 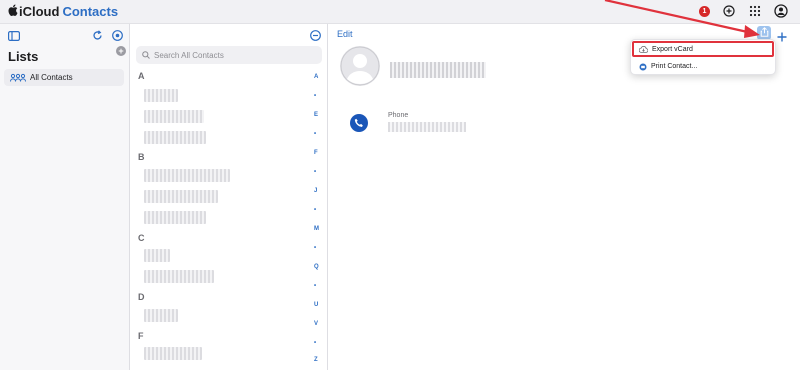 What do you see at coordinates (743, 11) in the screenshot?
I see `top-right-icons: 1` at bounding box center [743, 11].